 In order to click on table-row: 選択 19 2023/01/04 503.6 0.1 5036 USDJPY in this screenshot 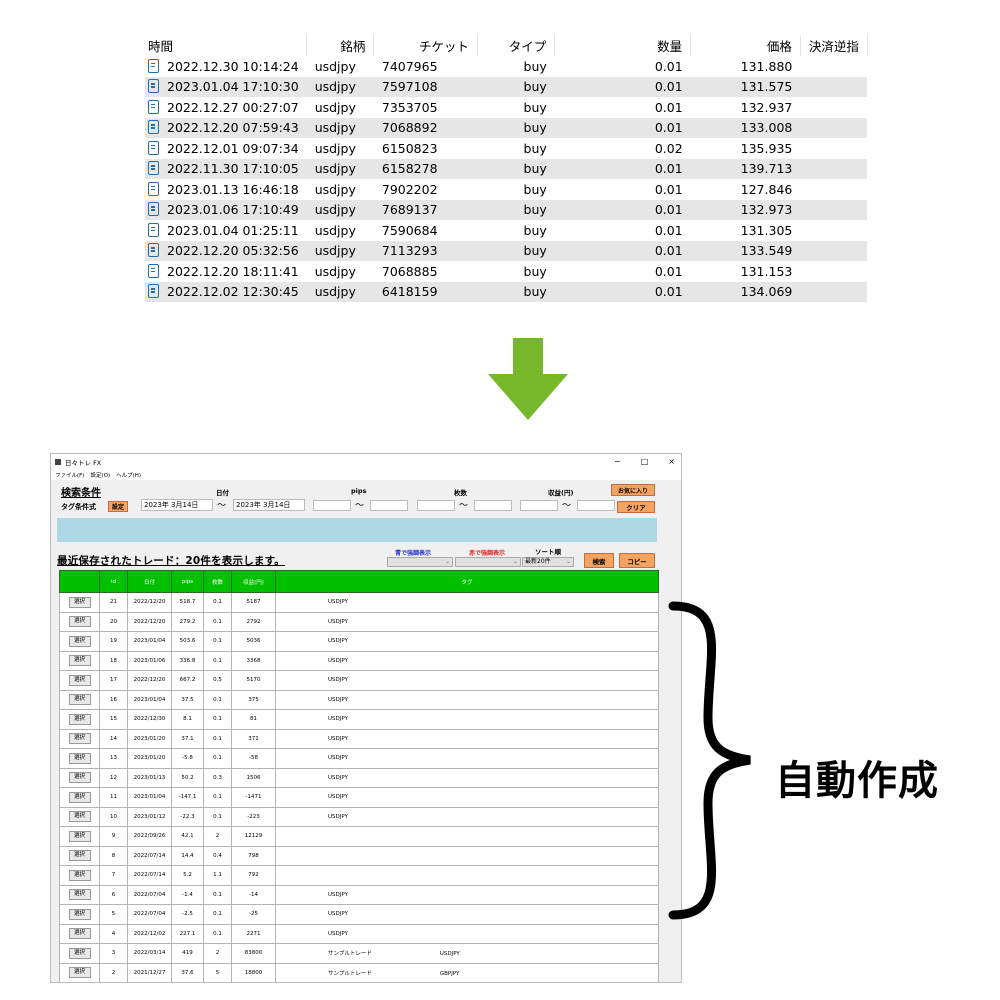, I will do `click(359, 641)`.